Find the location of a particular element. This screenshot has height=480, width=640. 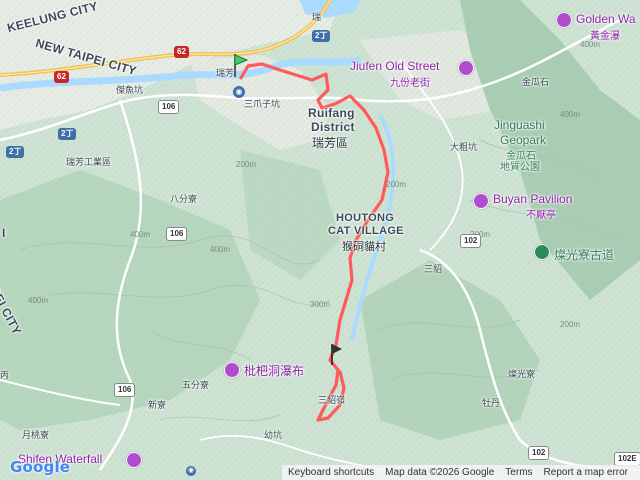

houtong-label-en2: CAT VILLAGE is located at coordinates (366, 231).